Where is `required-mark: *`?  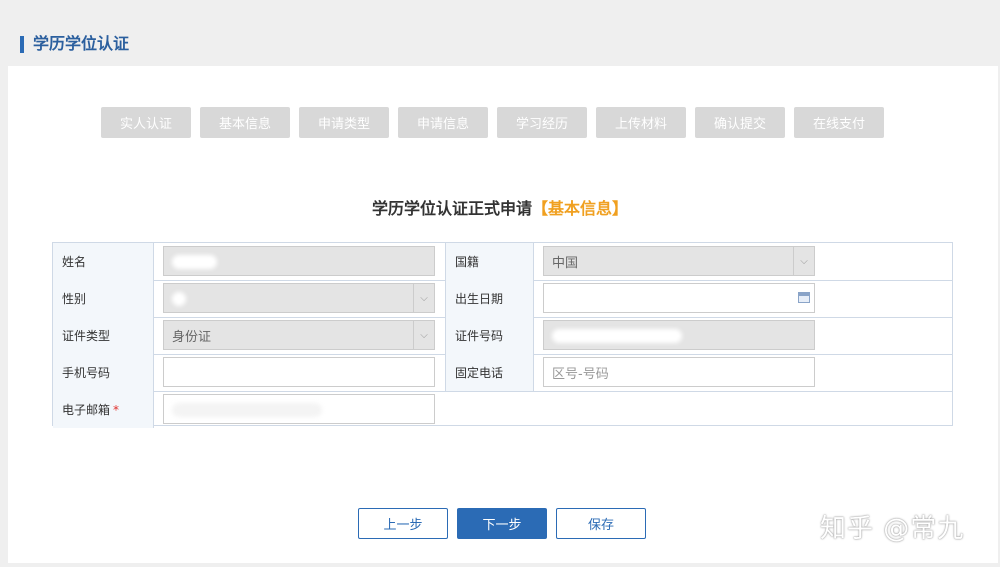 required-mark: * is located at coordinates (116, 409).